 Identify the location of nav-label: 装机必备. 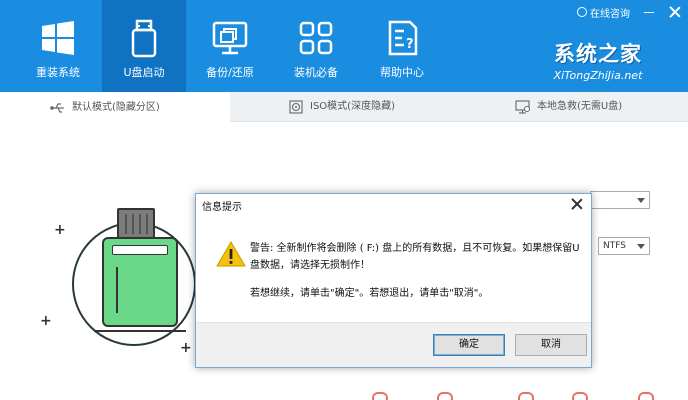
(316, 72).